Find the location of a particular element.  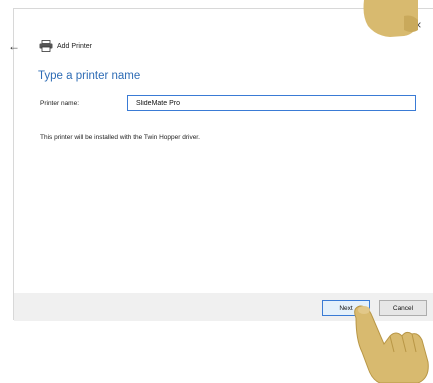

dialog-title: Add Printer is located at coordinates (65, 46).